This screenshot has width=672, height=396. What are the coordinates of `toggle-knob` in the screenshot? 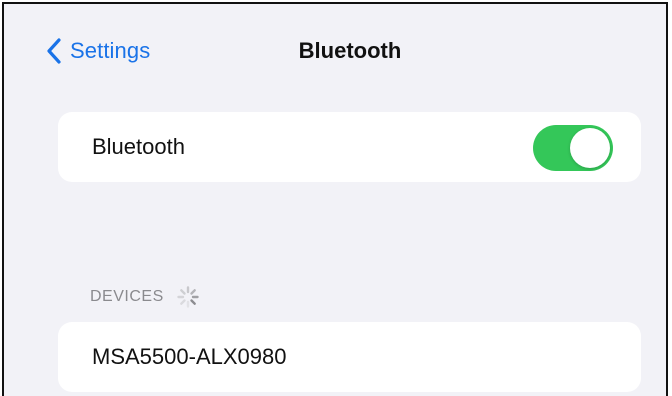 It's located at (590, 148).